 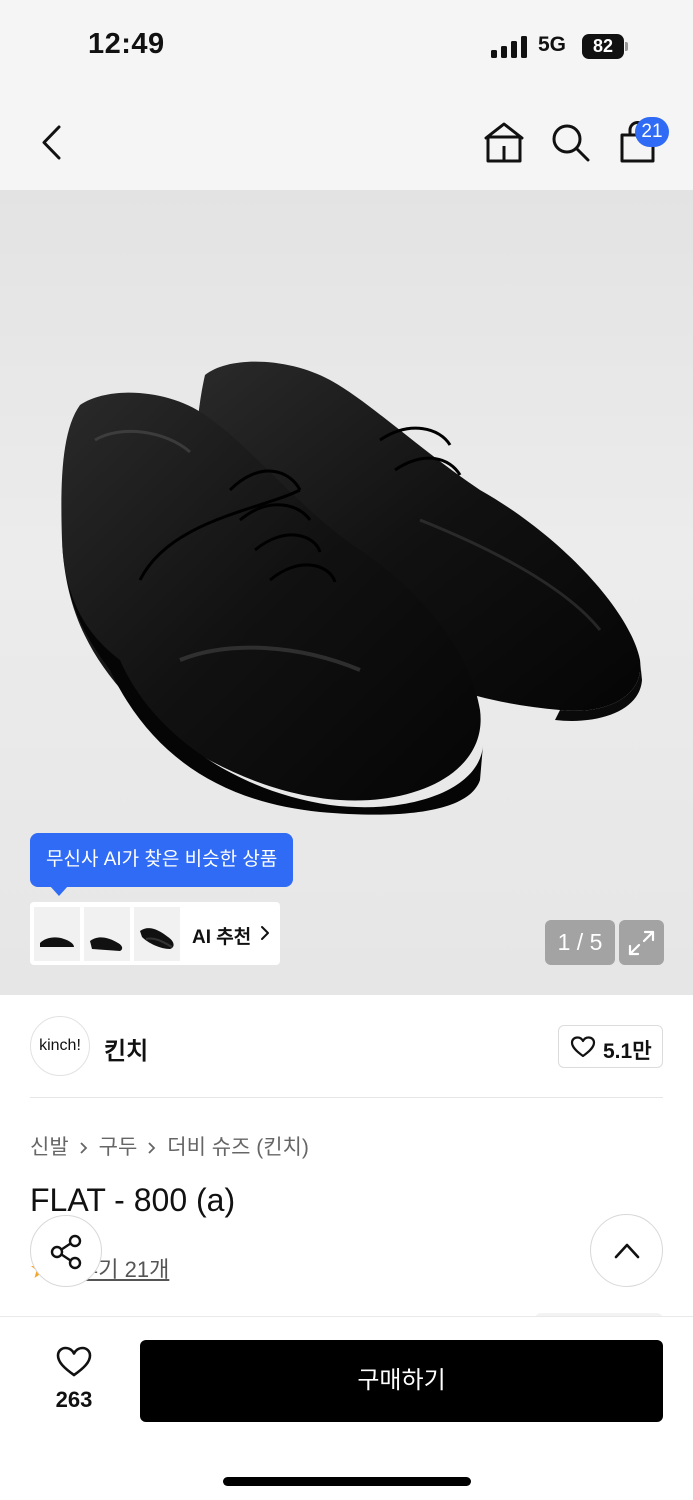 I want to click on signal-icon, so click(x=510, y=47).